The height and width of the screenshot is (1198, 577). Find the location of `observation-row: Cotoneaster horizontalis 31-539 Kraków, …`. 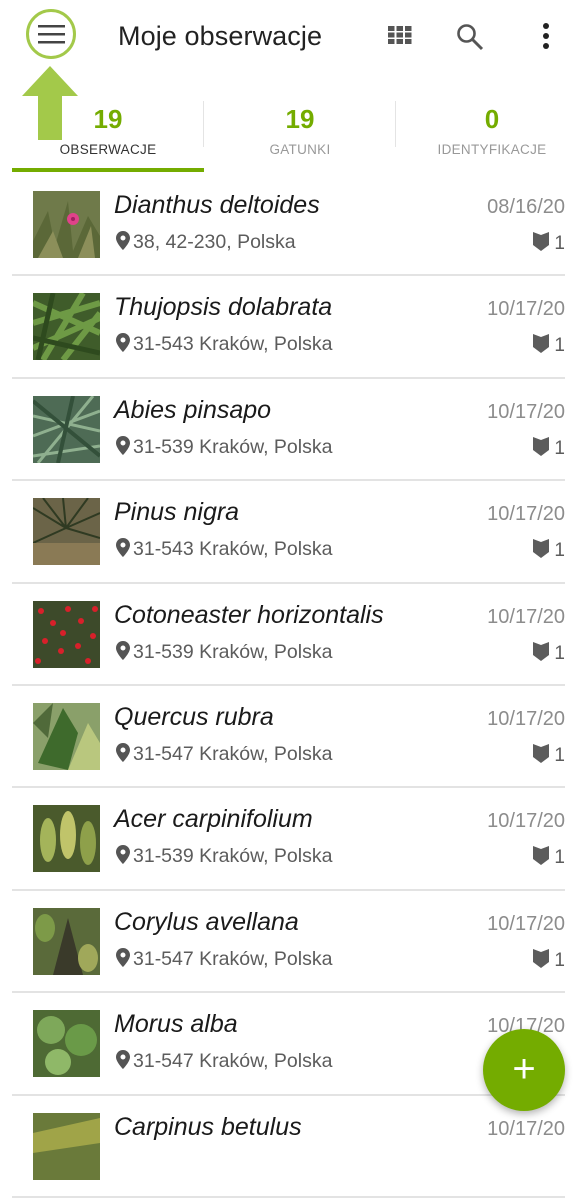

observation-row: Cotoneaster horizontalis 31-539 Kraków, … is located at coordinates (288, 635).